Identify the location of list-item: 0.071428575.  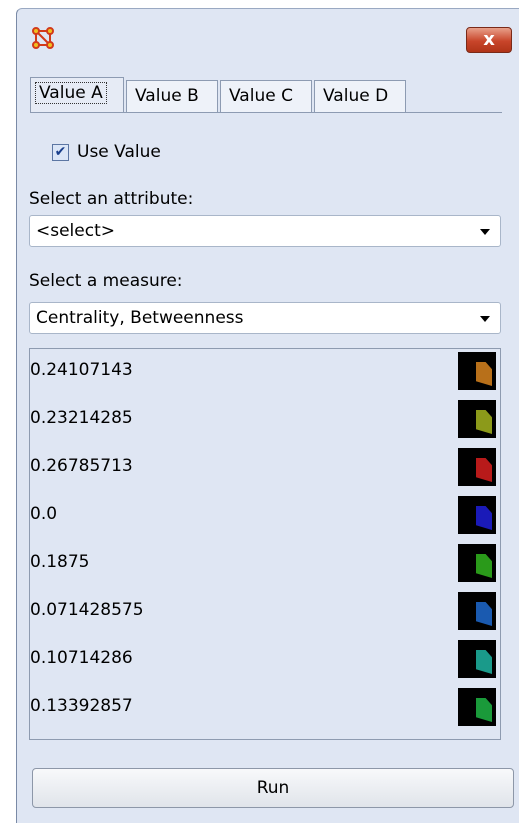
(265, 611).